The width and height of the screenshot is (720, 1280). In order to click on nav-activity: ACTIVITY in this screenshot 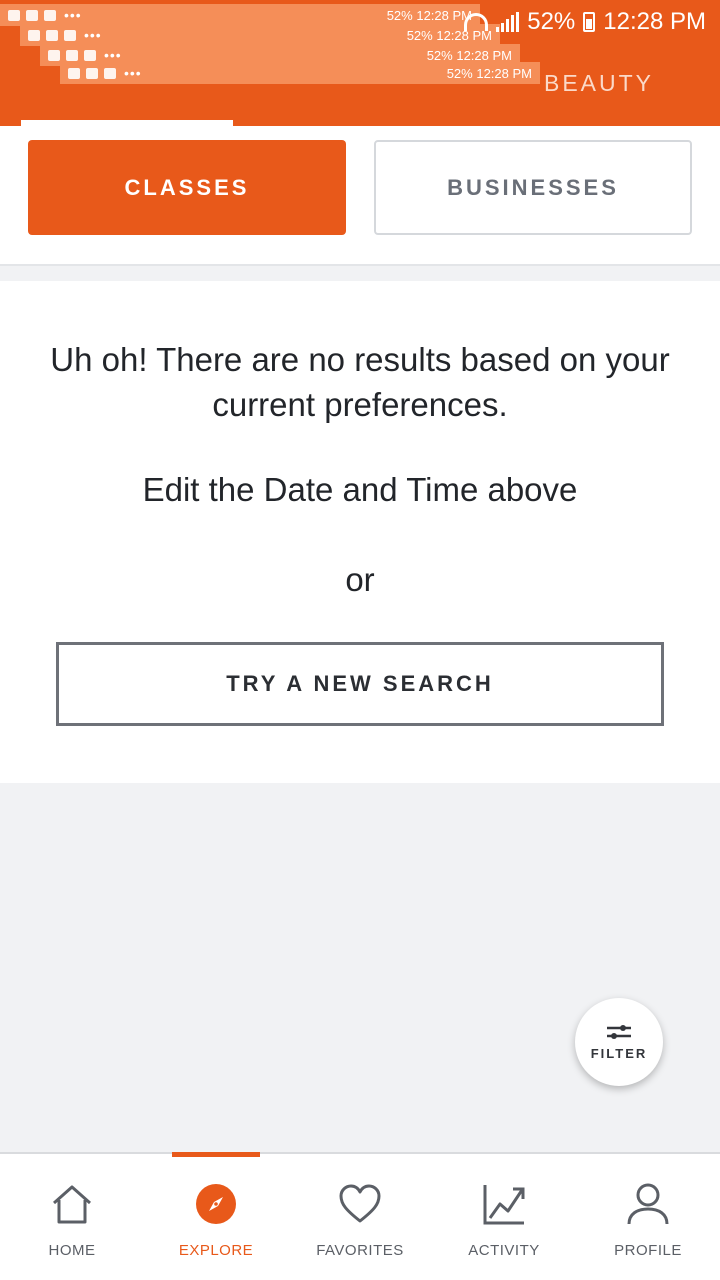, I will do `click(504, 1217)`.